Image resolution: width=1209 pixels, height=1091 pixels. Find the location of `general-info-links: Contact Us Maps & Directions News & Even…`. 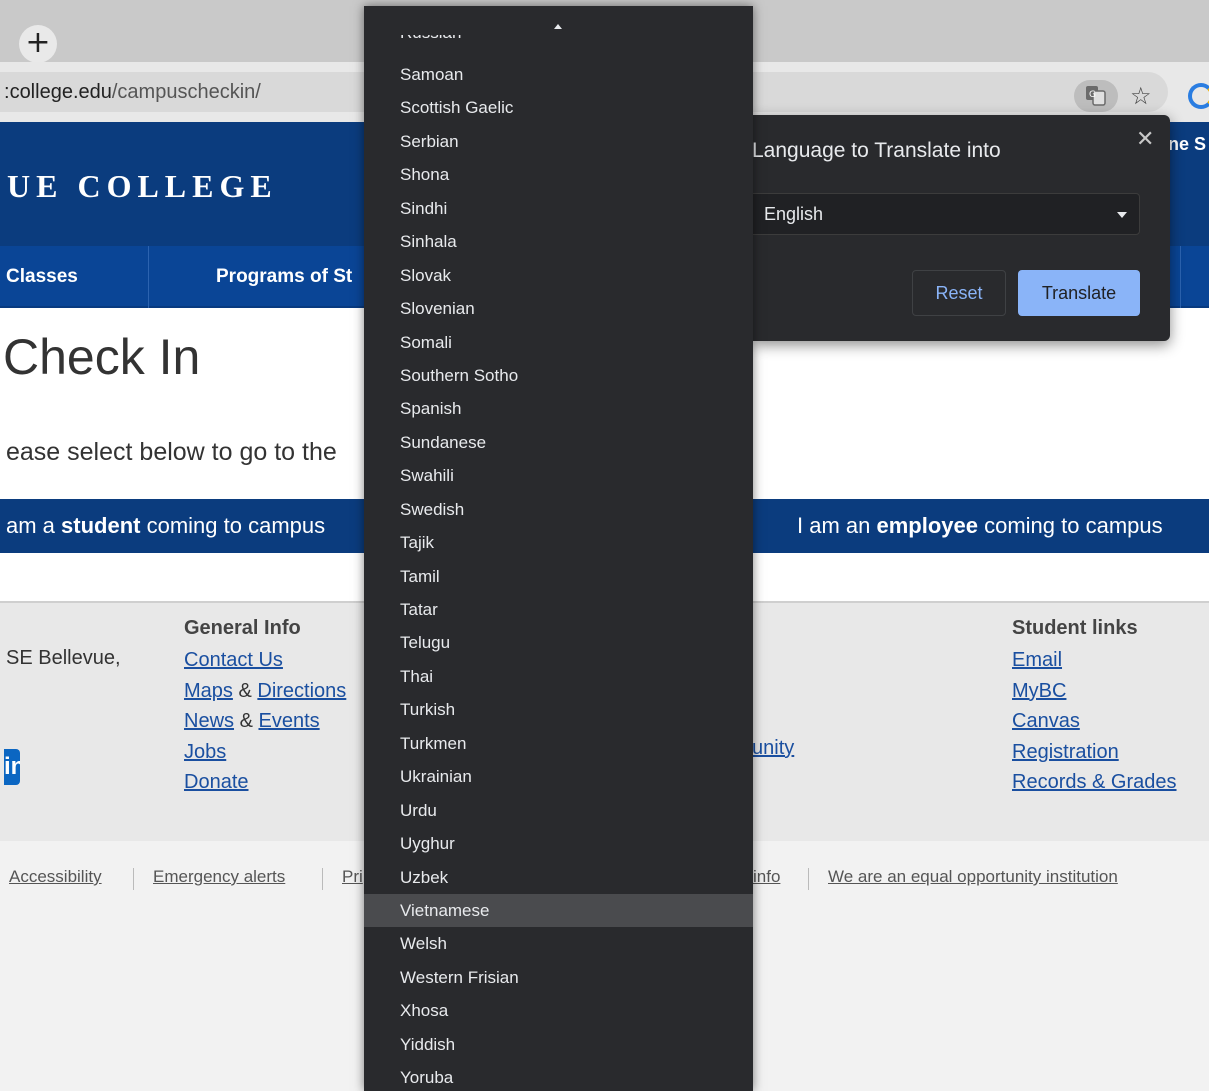

general-info-links: Contact Us Maps & Directions News & Even… is located at coordinates (265, 721).